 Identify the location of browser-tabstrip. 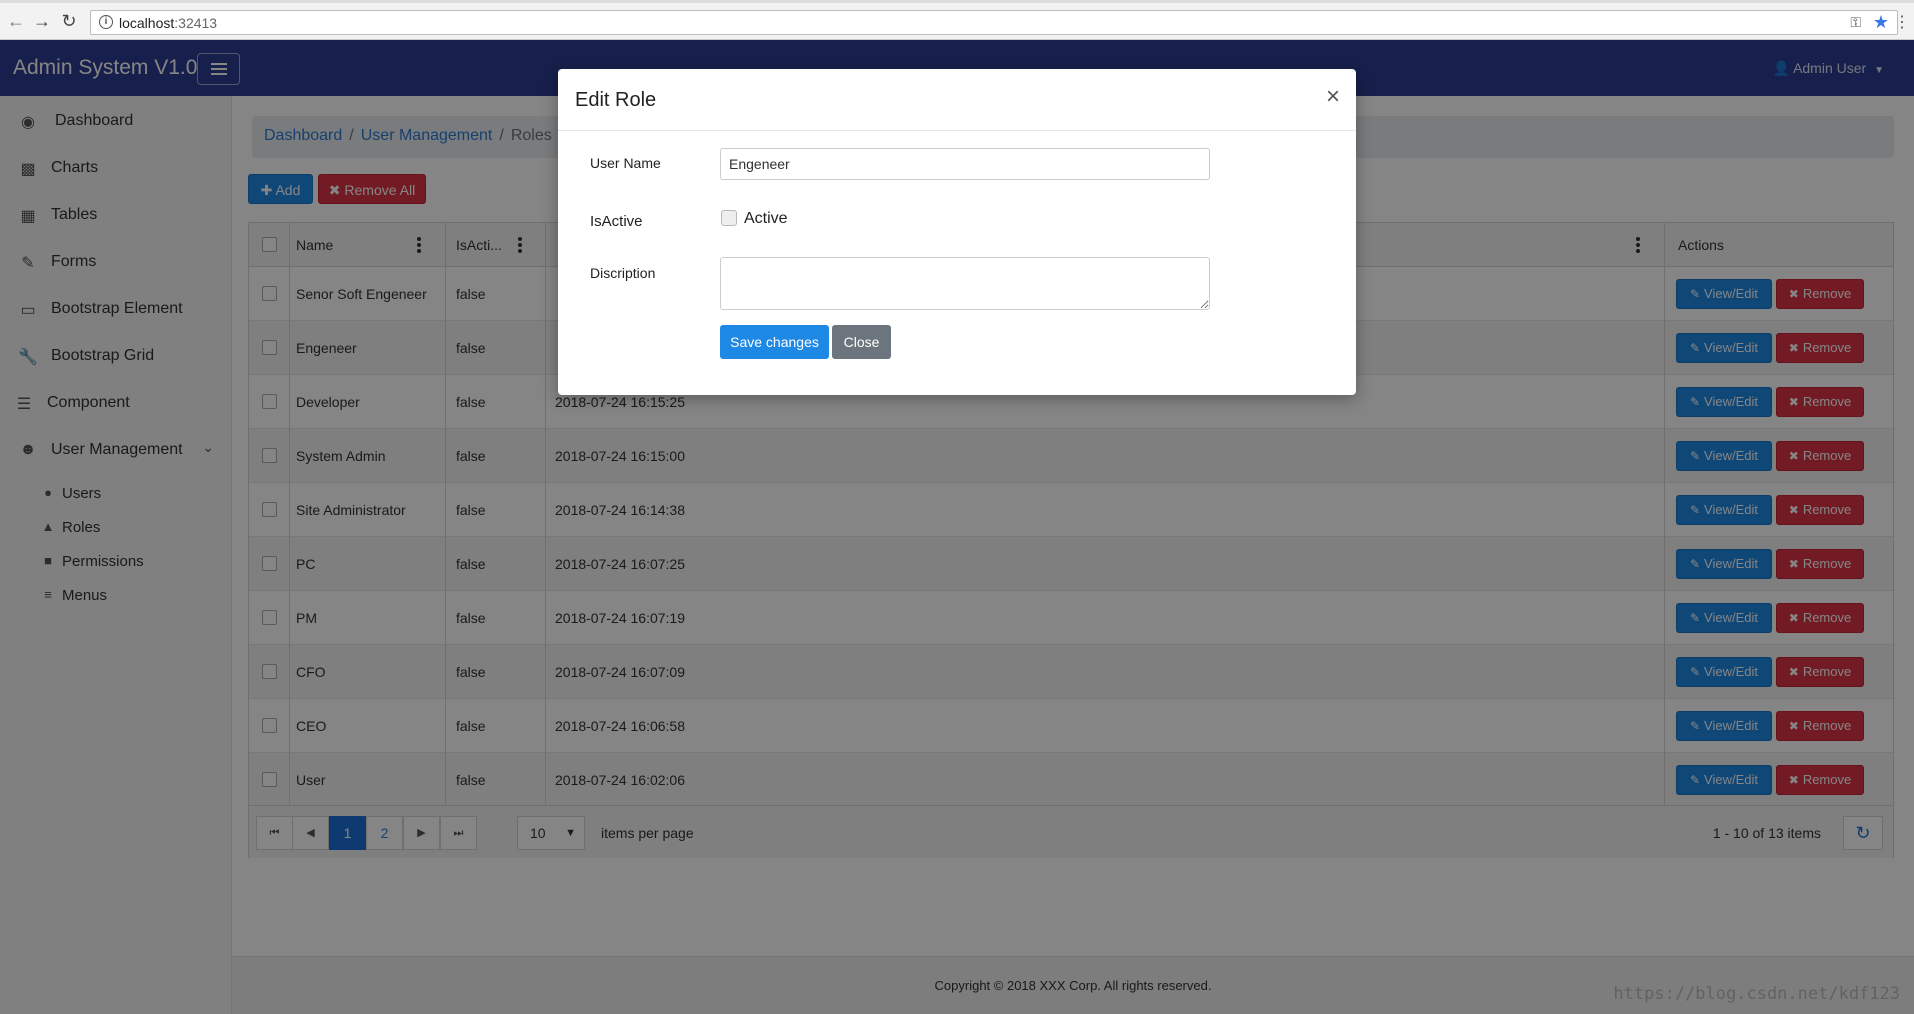
(957, 1).